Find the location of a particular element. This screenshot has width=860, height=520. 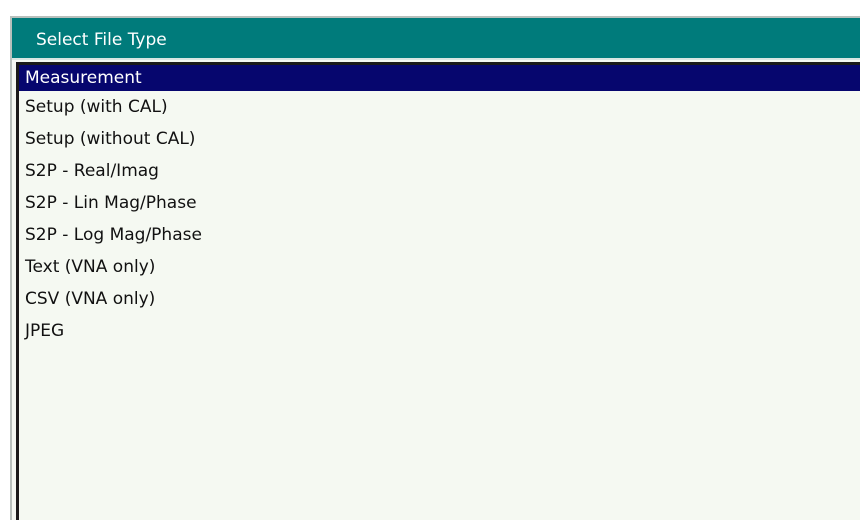

dialog-title: Select File Type is located at coordinates (101, 40).